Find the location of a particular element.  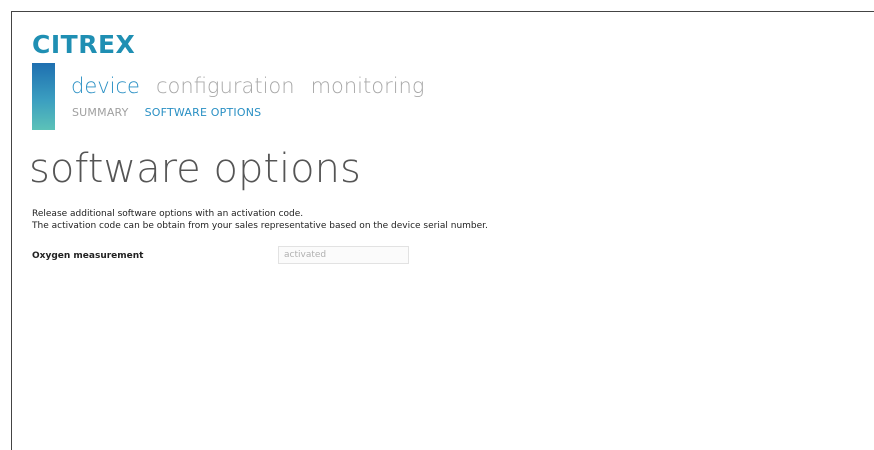

citrex-logo: CITREX is located at coordinates (84, 44).